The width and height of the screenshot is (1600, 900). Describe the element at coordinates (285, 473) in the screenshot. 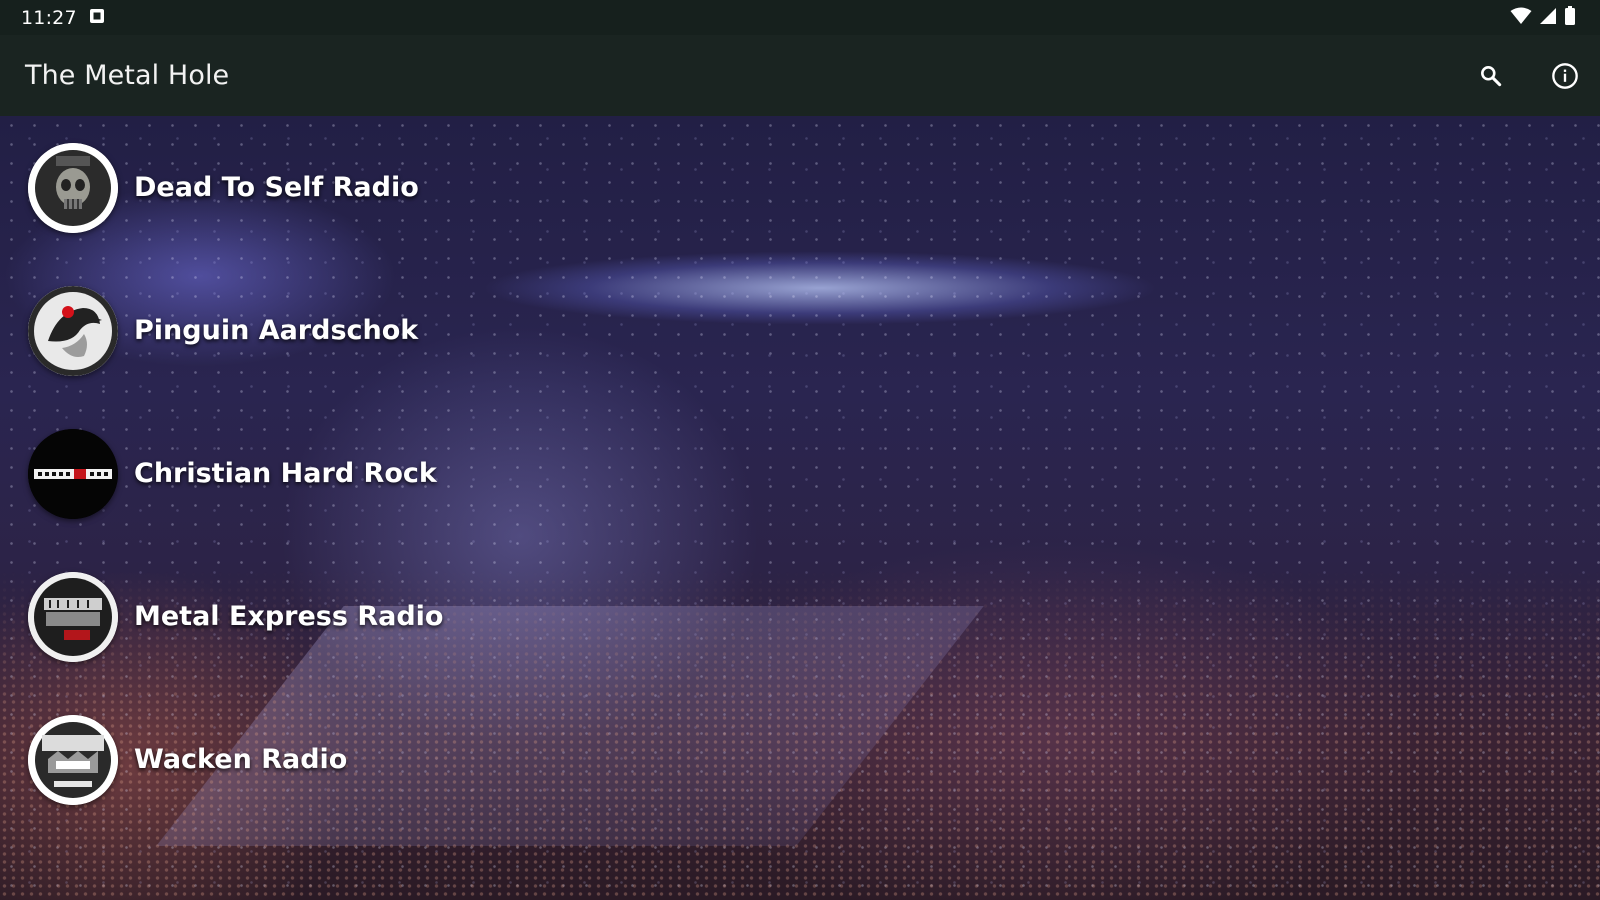

I see `station-name: Christian Hard Rock` at that location.